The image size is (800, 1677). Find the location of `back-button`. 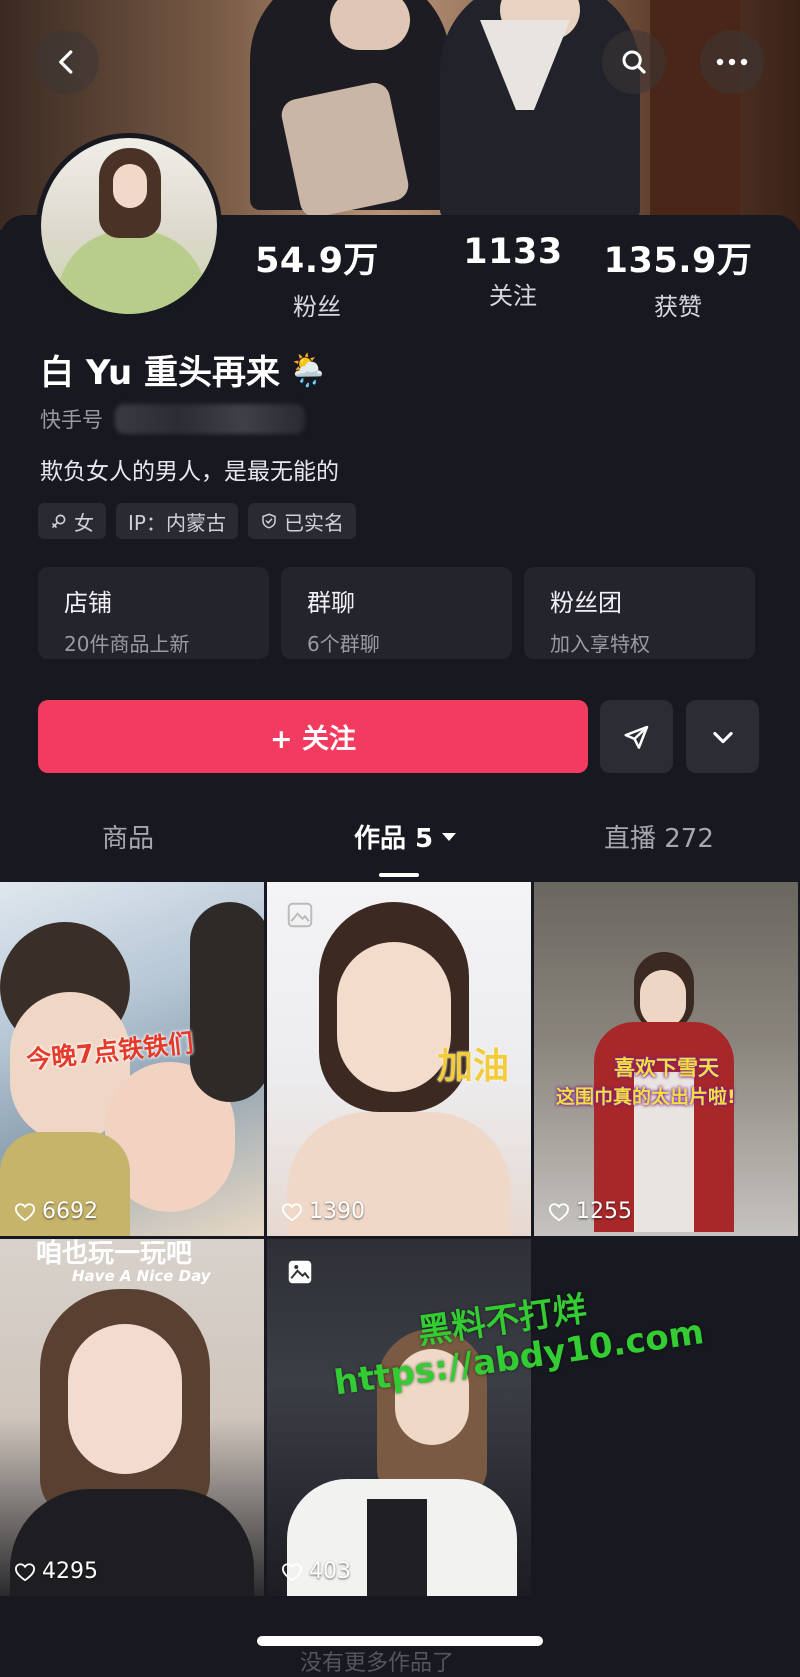

back-button is located at coordinates (67, 62).